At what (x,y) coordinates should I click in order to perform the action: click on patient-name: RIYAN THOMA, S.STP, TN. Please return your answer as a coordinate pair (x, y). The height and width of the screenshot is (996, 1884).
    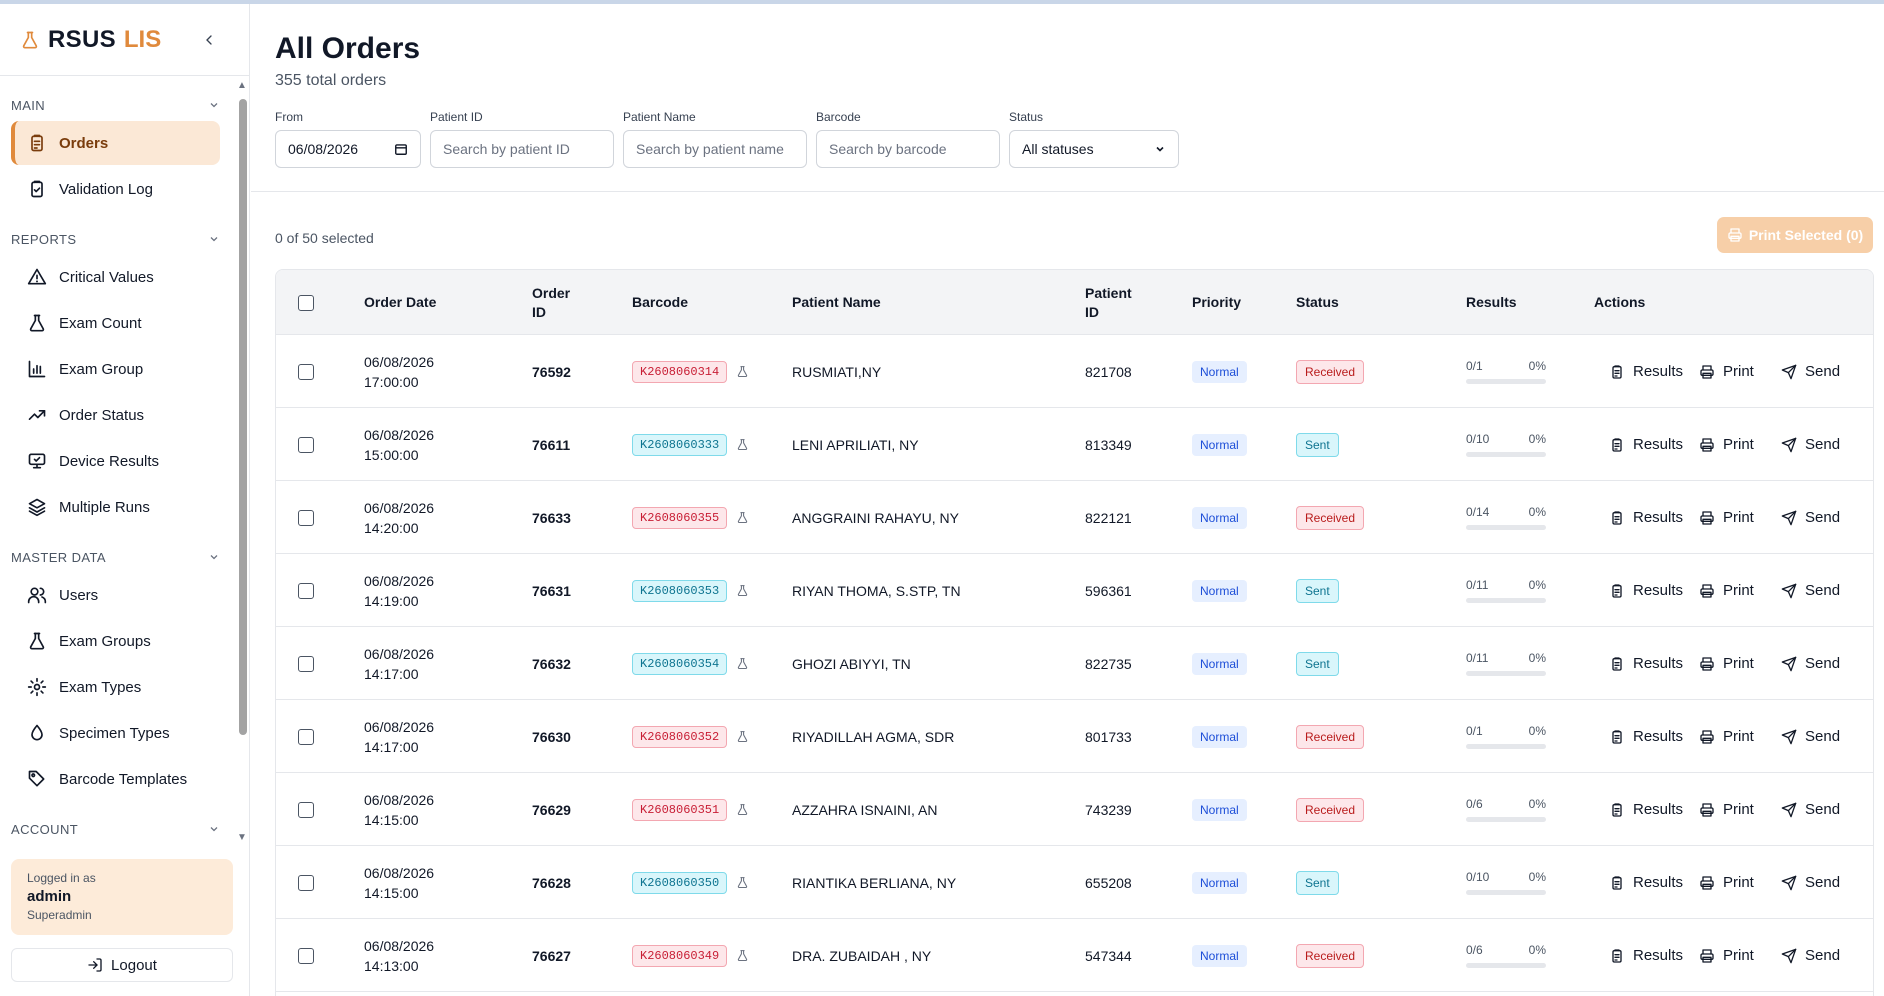
    Looking at the image, I should click on (876, 590).